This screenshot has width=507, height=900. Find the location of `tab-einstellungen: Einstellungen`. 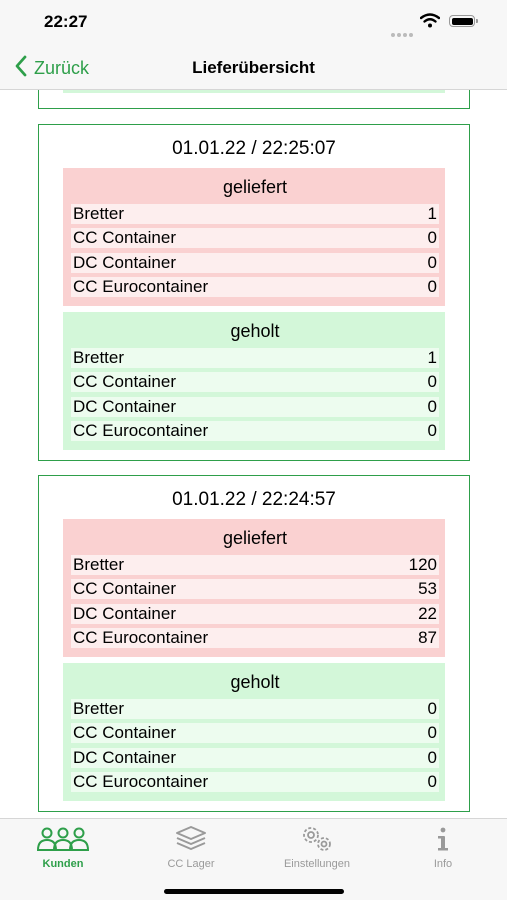

tab-einstellungen: Einstellungen is located at coordinates (317, 846).